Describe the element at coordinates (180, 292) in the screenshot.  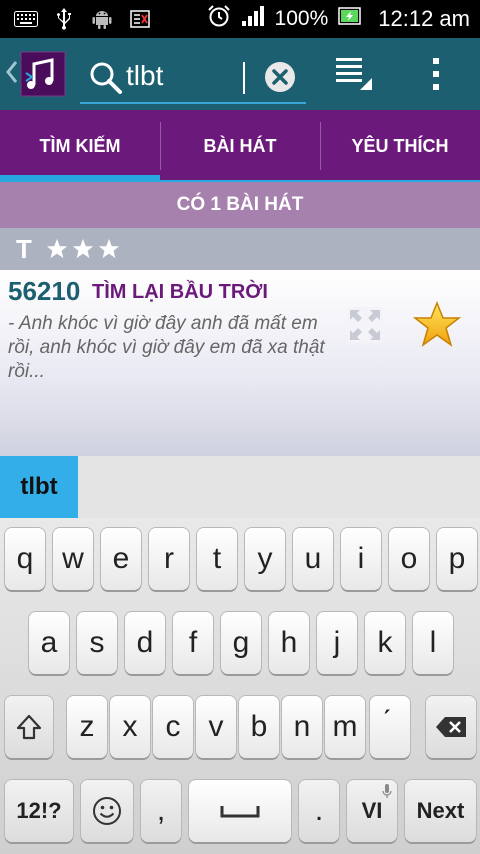
I see `song-title: TÌM LẠI BẦU TRỜI` at that location.